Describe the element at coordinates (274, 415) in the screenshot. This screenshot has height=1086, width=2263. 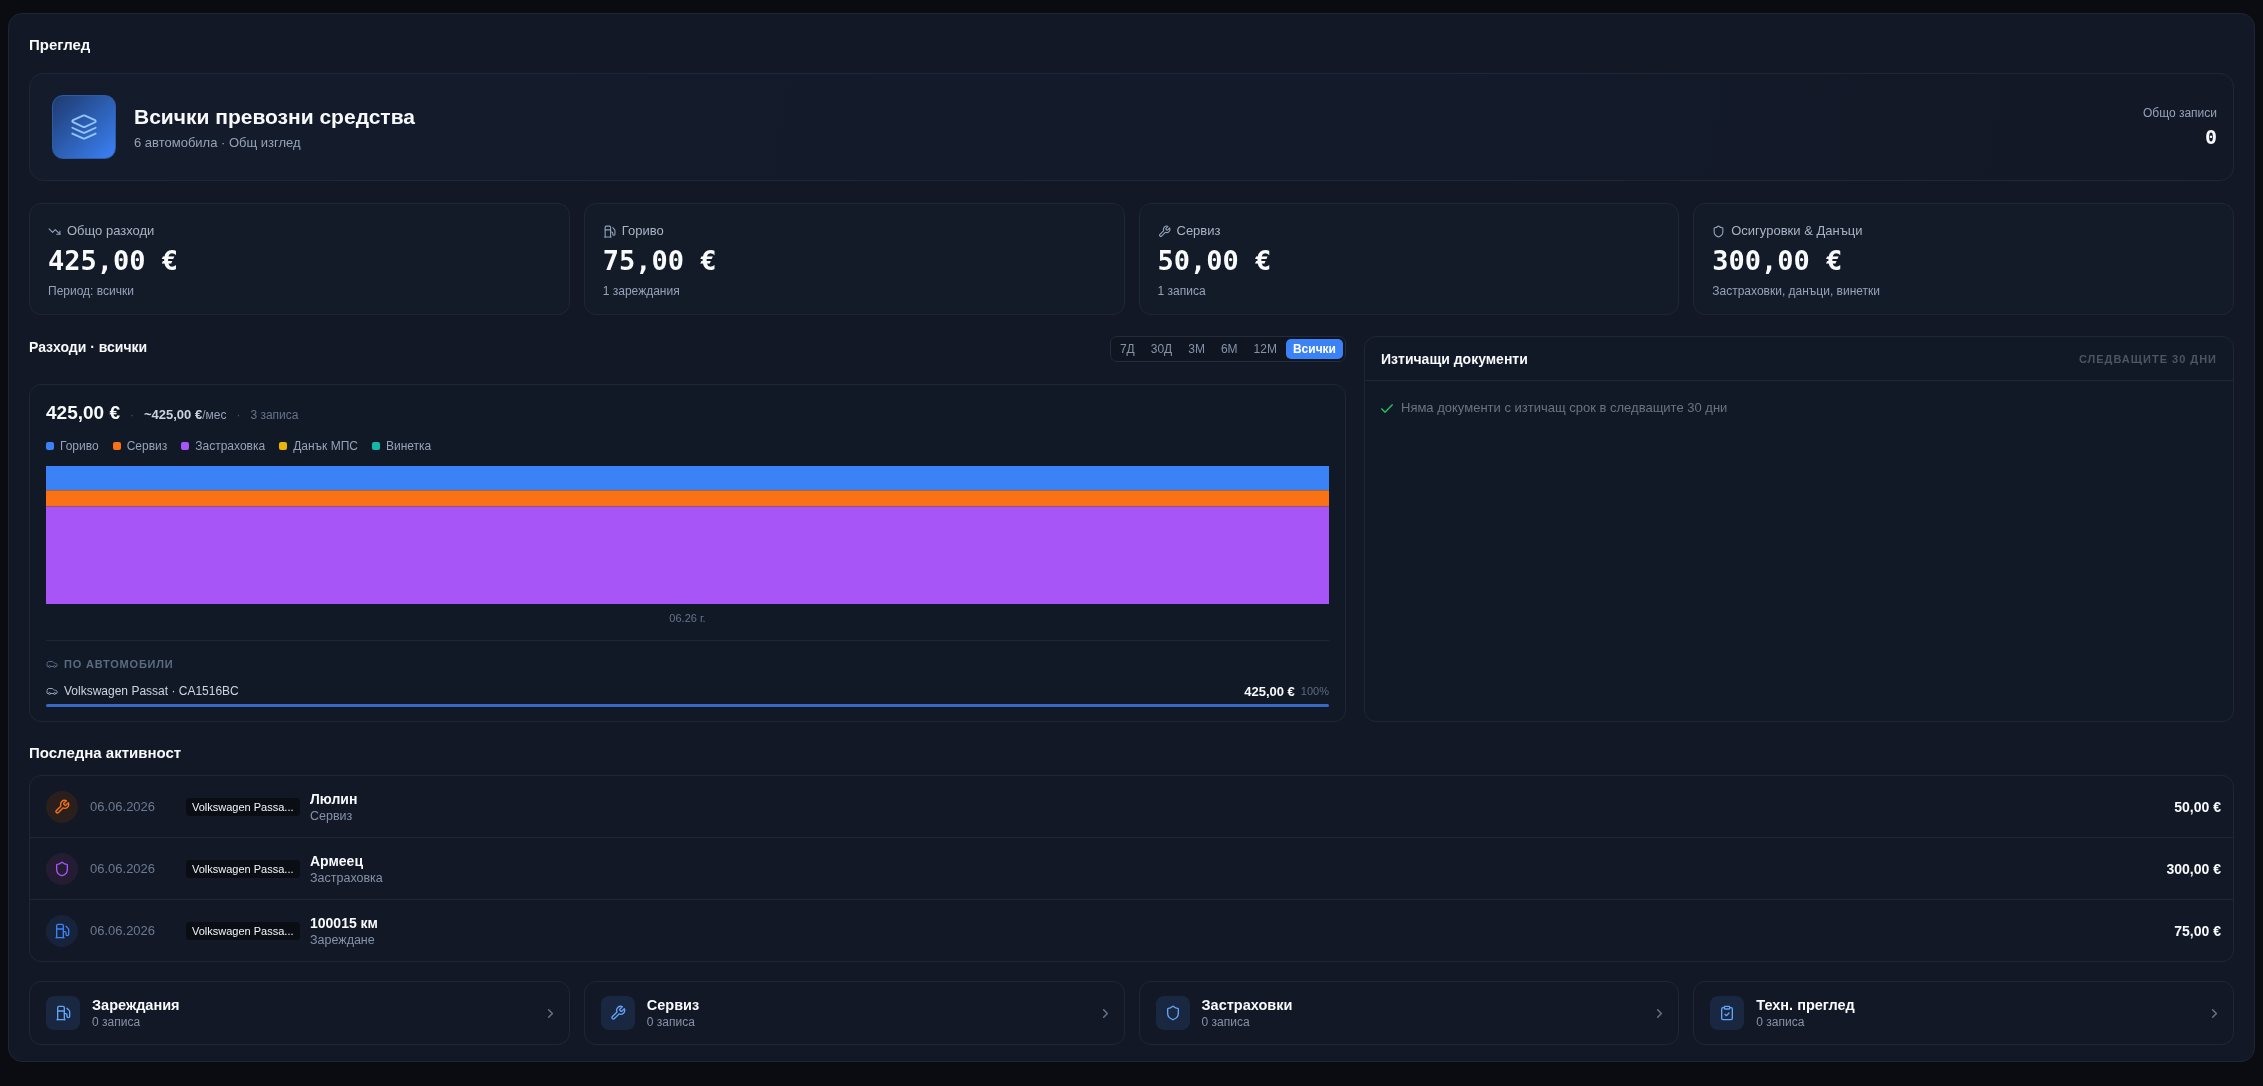
I see `records-count-text: 3 записа` at that location.